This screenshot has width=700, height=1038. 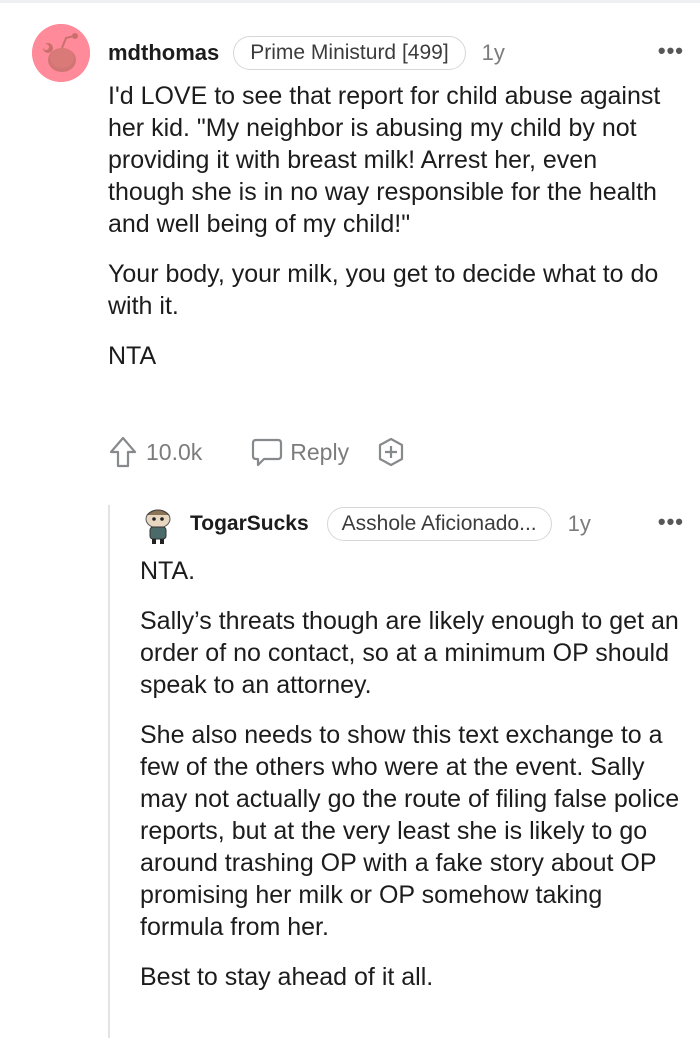 I want to click on award-button, so click(x=391, y=452).